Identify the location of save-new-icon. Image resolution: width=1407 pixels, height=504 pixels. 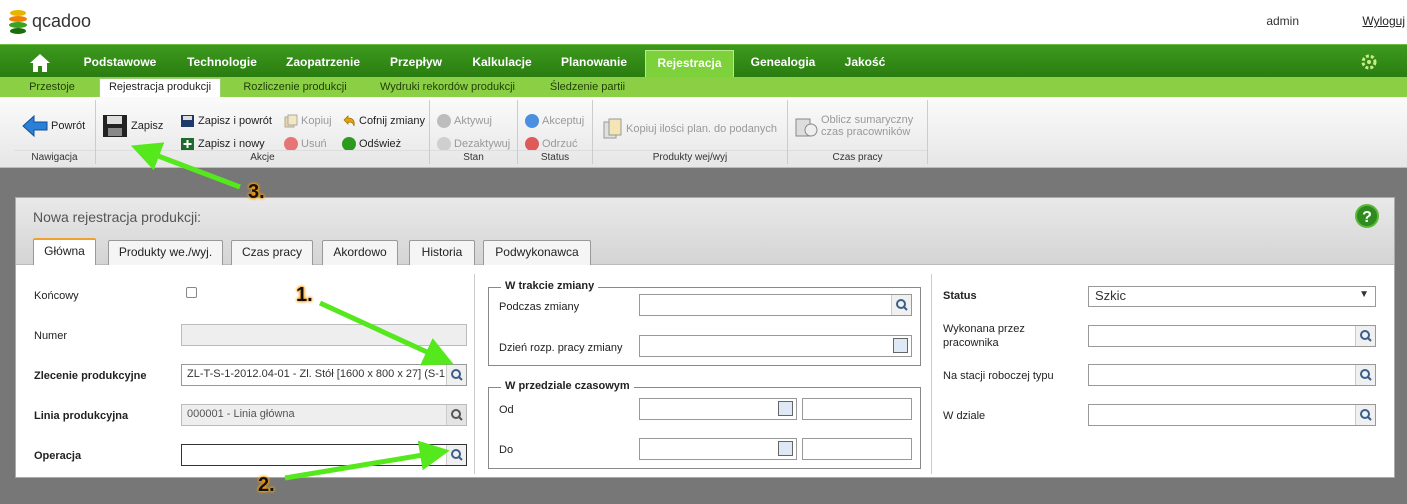
(187, 144).